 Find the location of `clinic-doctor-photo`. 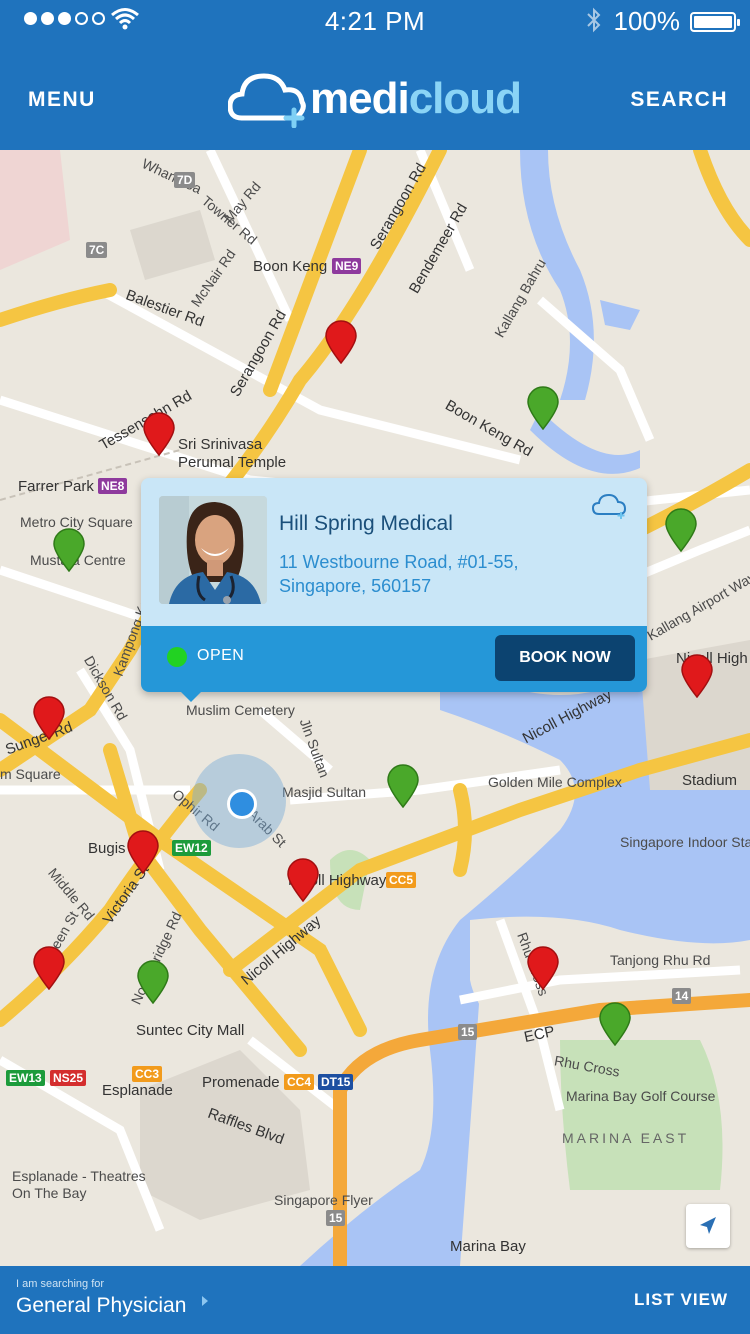

clinic-doctor-photo is located at coordinates (213, 550).